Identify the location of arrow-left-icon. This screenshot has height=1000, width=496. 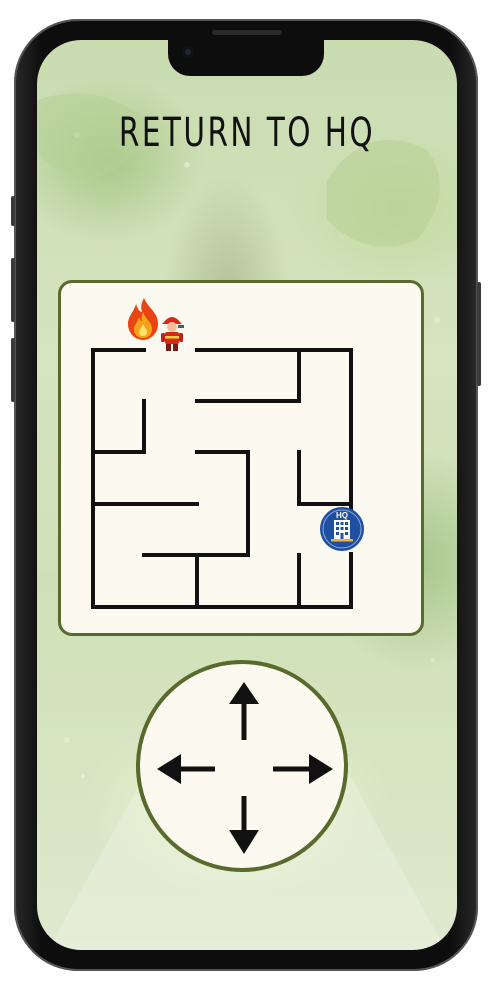
(186, 769).